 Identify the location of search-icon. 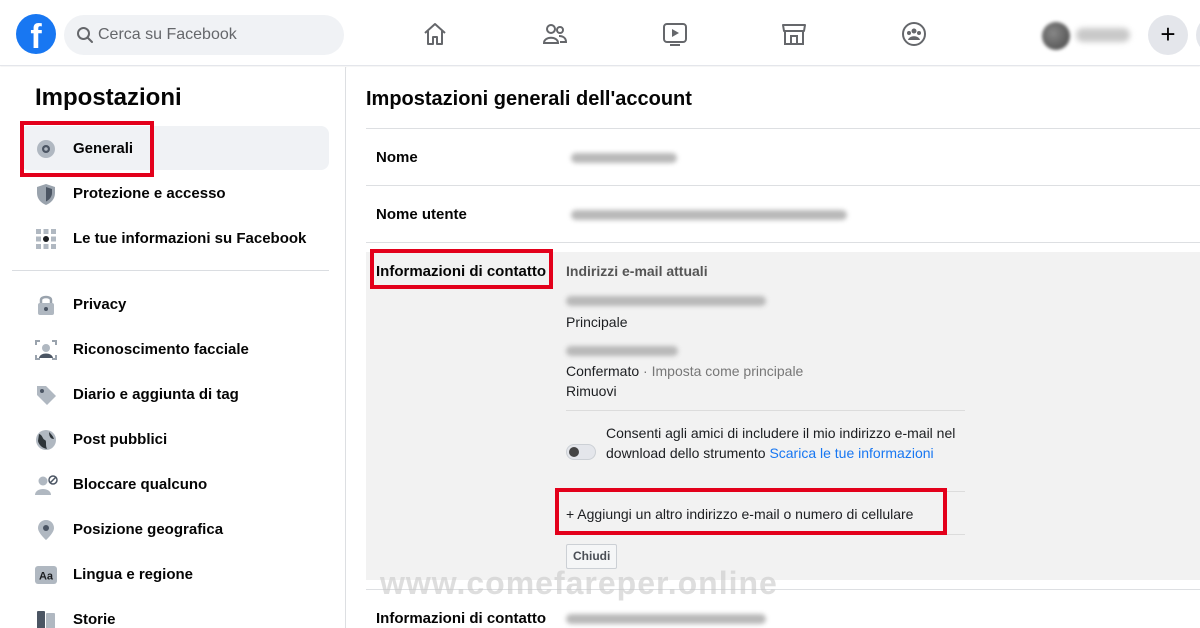
(85, 35).